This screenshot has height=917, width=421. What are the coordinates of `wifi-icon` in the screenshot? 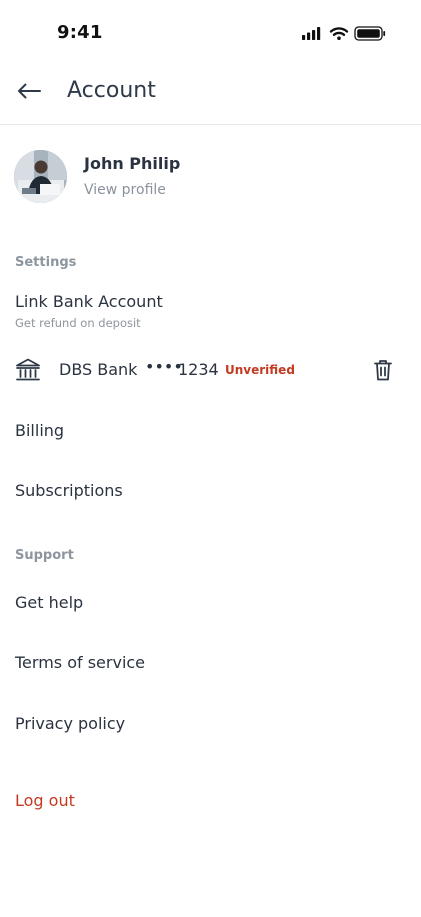 It's located at (339, 33).